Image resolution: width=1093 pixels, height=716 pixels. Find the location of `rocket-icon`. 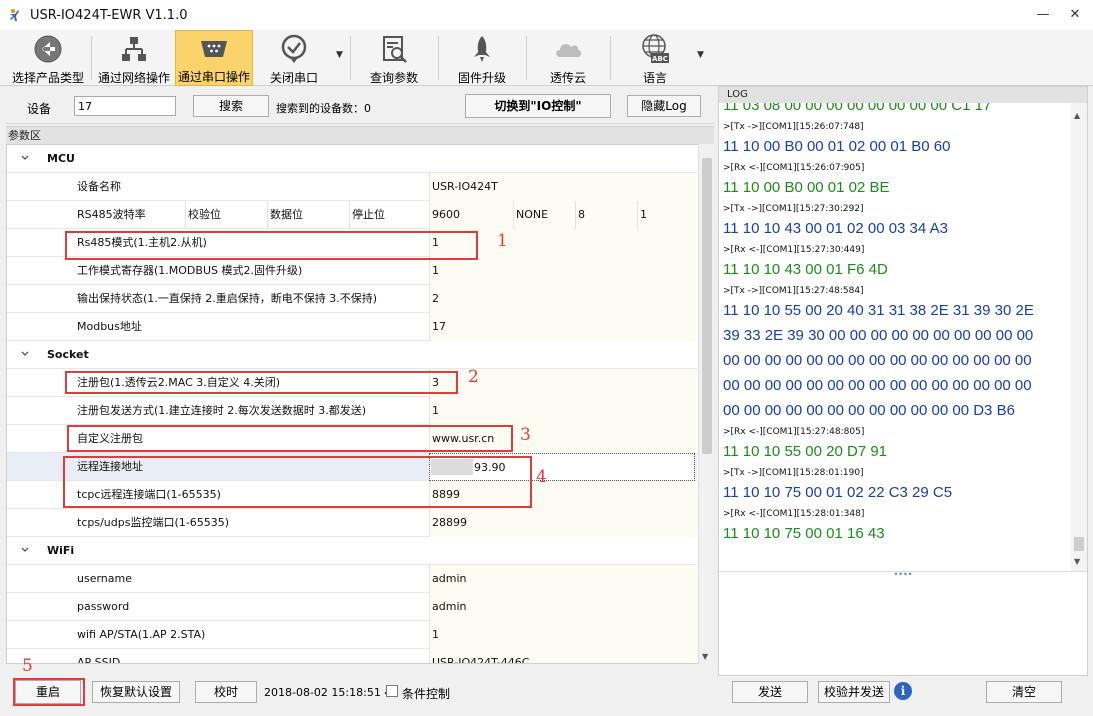

rocket-icon is located at coordinates (482, 49).